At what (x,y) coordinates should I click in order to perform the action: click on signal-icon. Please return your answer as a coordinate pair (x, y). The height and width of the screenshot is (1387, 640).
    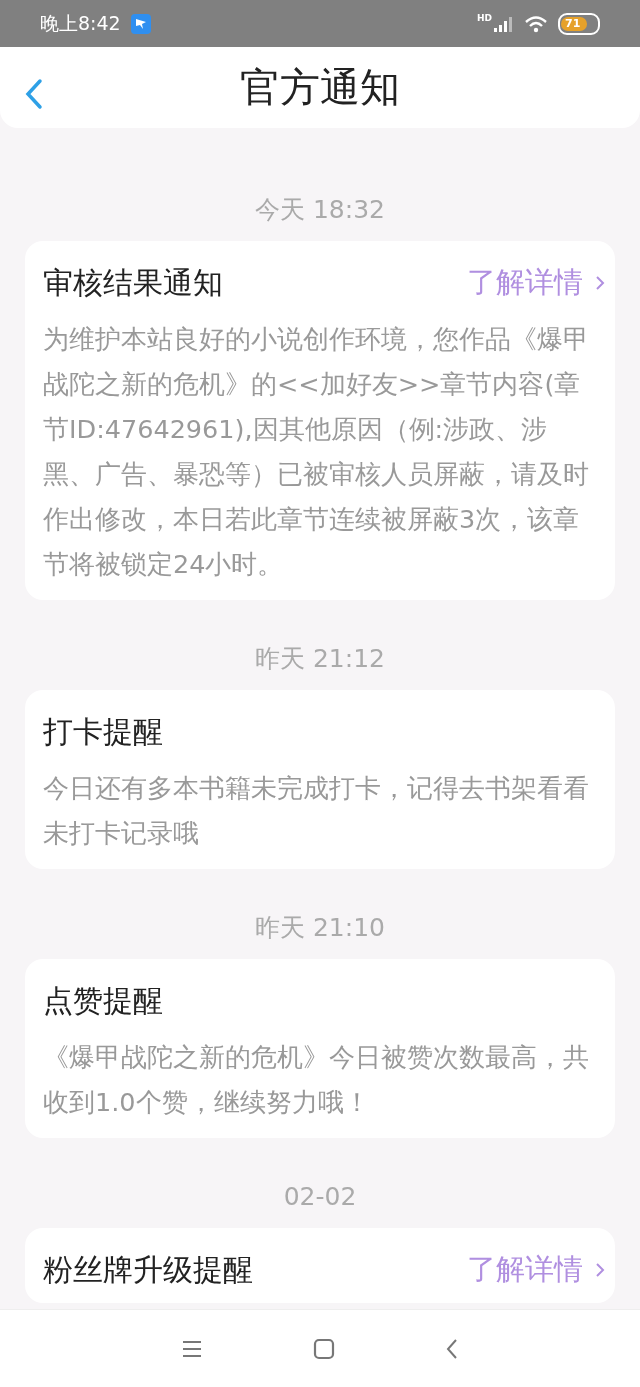
    Looking at the image, I should click on (504, 23).